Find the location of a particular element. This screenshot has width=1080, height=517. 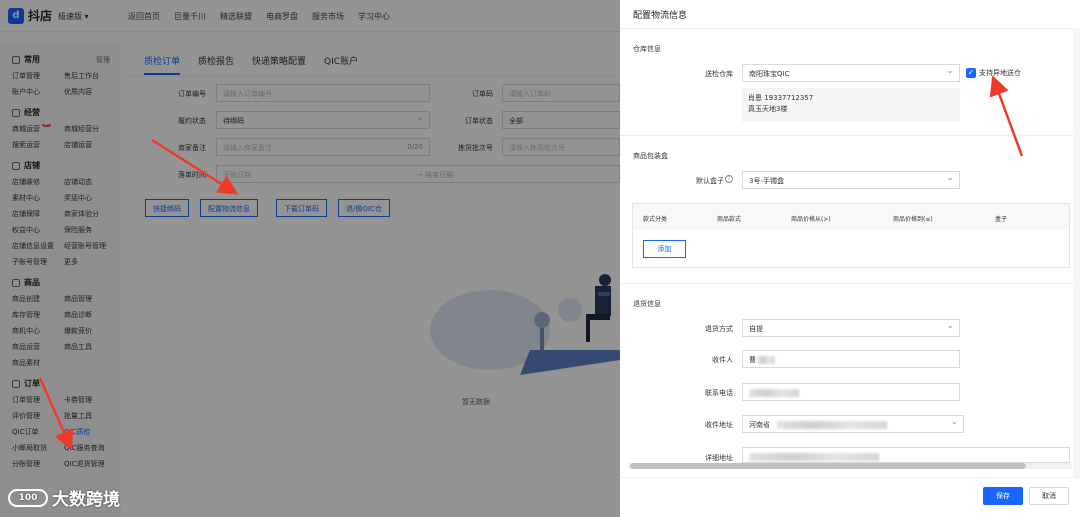

return-section-title: 退货信息 is located at coordinates (647, 304).